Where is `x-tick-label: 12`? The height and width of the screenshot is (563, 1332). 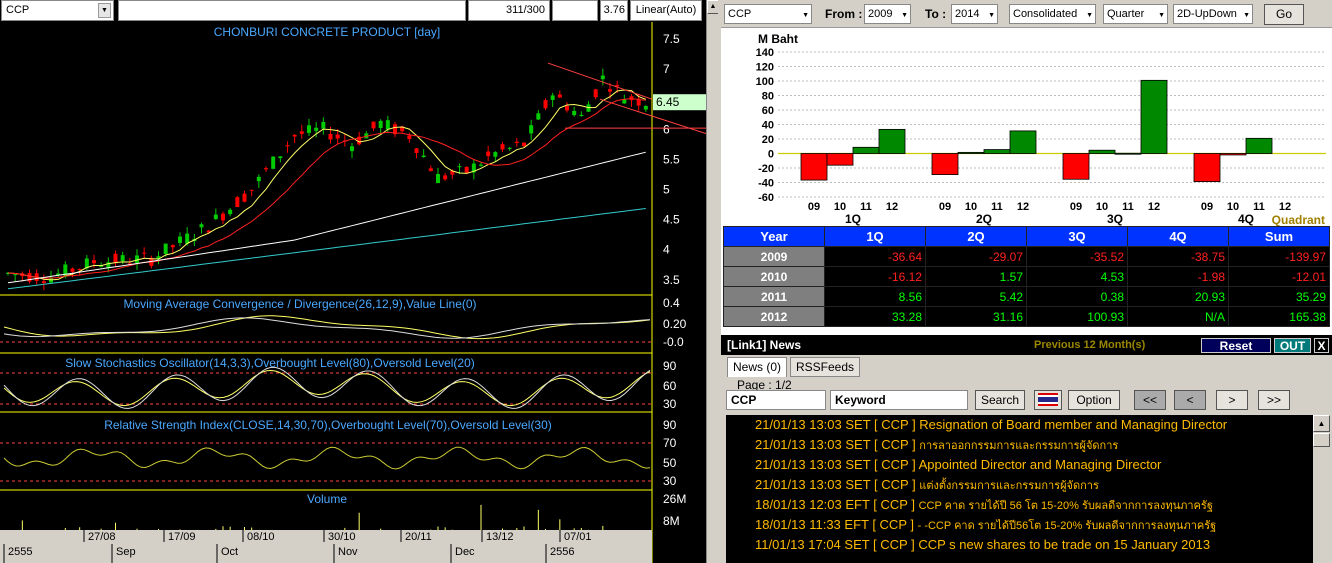
x-tick-label: 12 is located at coordinates (1154, 207).